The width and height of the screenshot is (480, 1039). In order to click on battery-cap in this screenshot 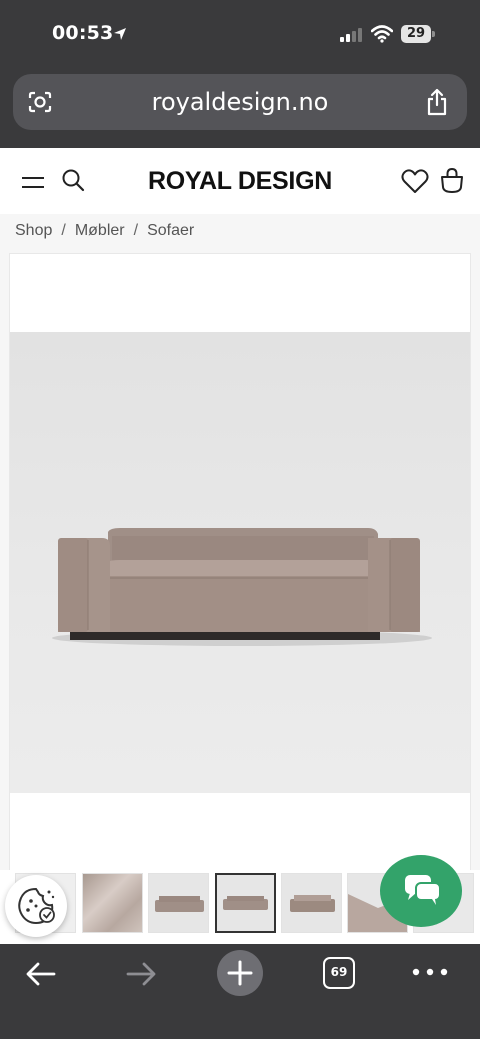, I will do `click(433, 34)`.